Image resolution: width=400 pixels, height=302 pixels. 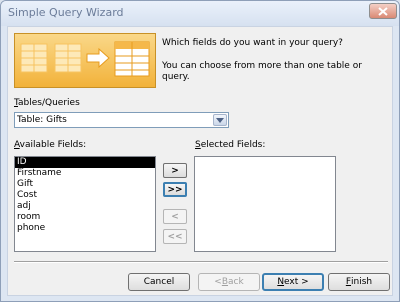 I want to click on list-item: Cost, so click(x=85, y=195).